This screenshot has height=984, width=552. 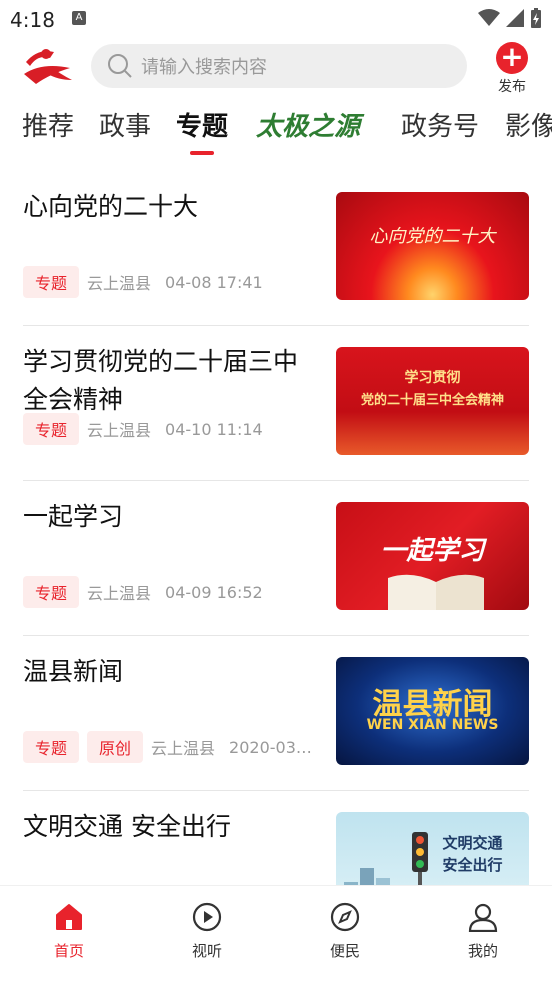 I want to click on thumb-caption-line2: 党的二十届三中全会精神, so click(x=432, y=400).